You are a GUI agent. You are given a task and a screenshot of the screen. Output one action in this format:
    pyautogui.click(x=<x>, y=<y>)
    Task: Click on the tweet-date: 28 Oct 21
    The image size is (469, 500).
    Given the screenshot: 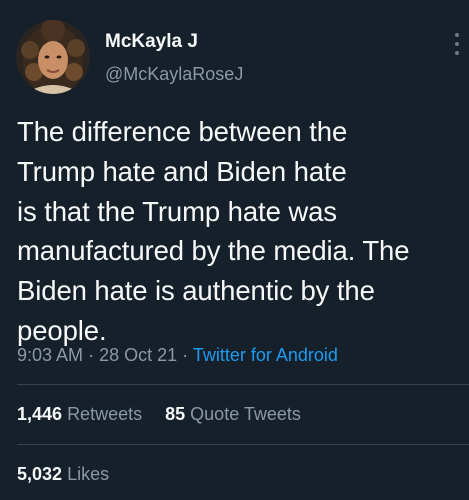 What is the action you would take?
    pyautogui.click(x=138, y=355)
    